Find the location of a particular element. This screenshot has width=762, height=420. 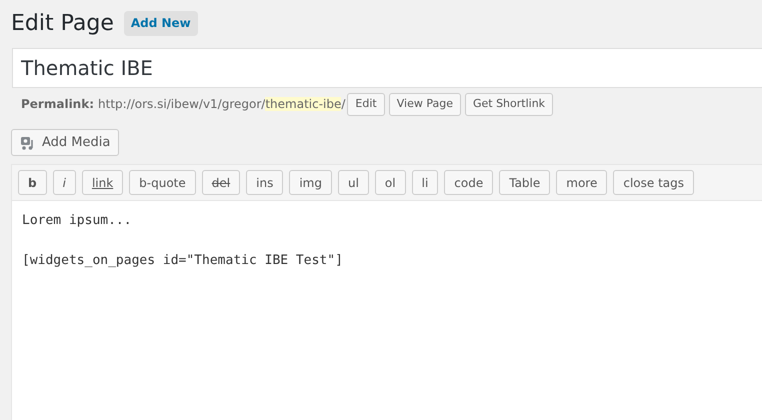

page-heading: Edit Page is located at coordinates (62, 24).